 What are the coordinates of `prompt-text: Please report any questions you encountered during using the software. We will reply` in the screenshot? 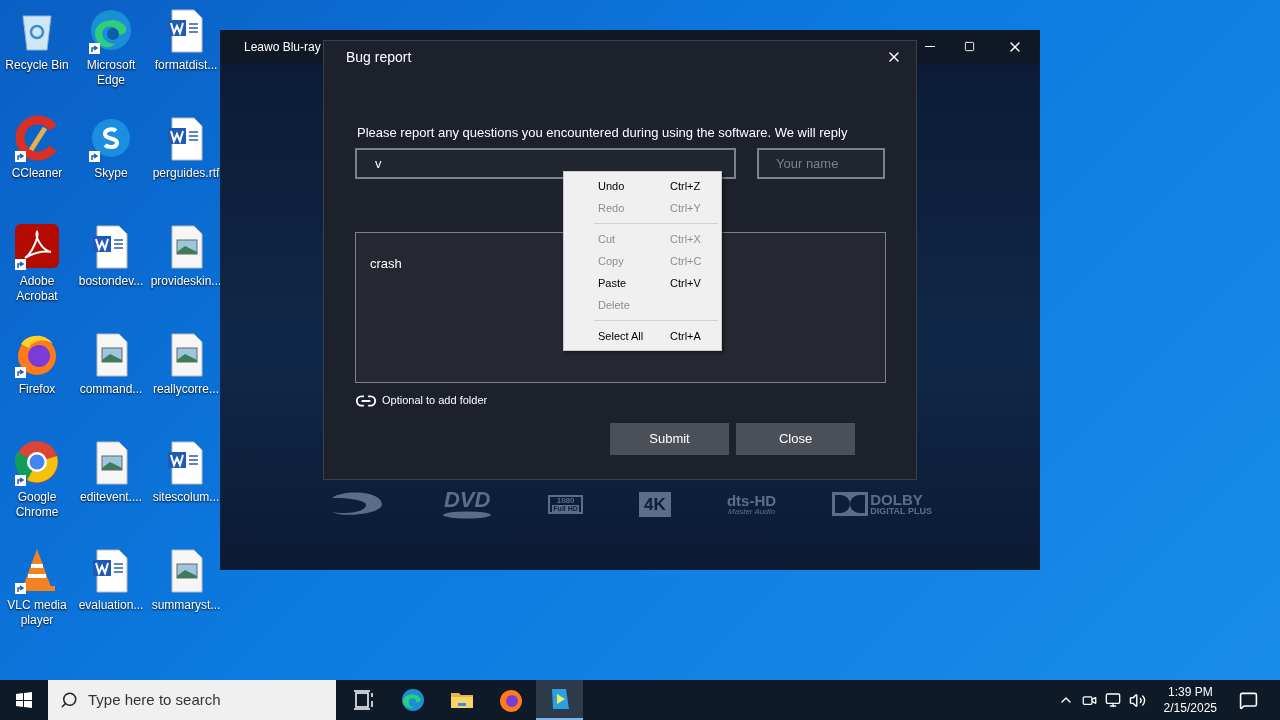 It's located at (603, 133).